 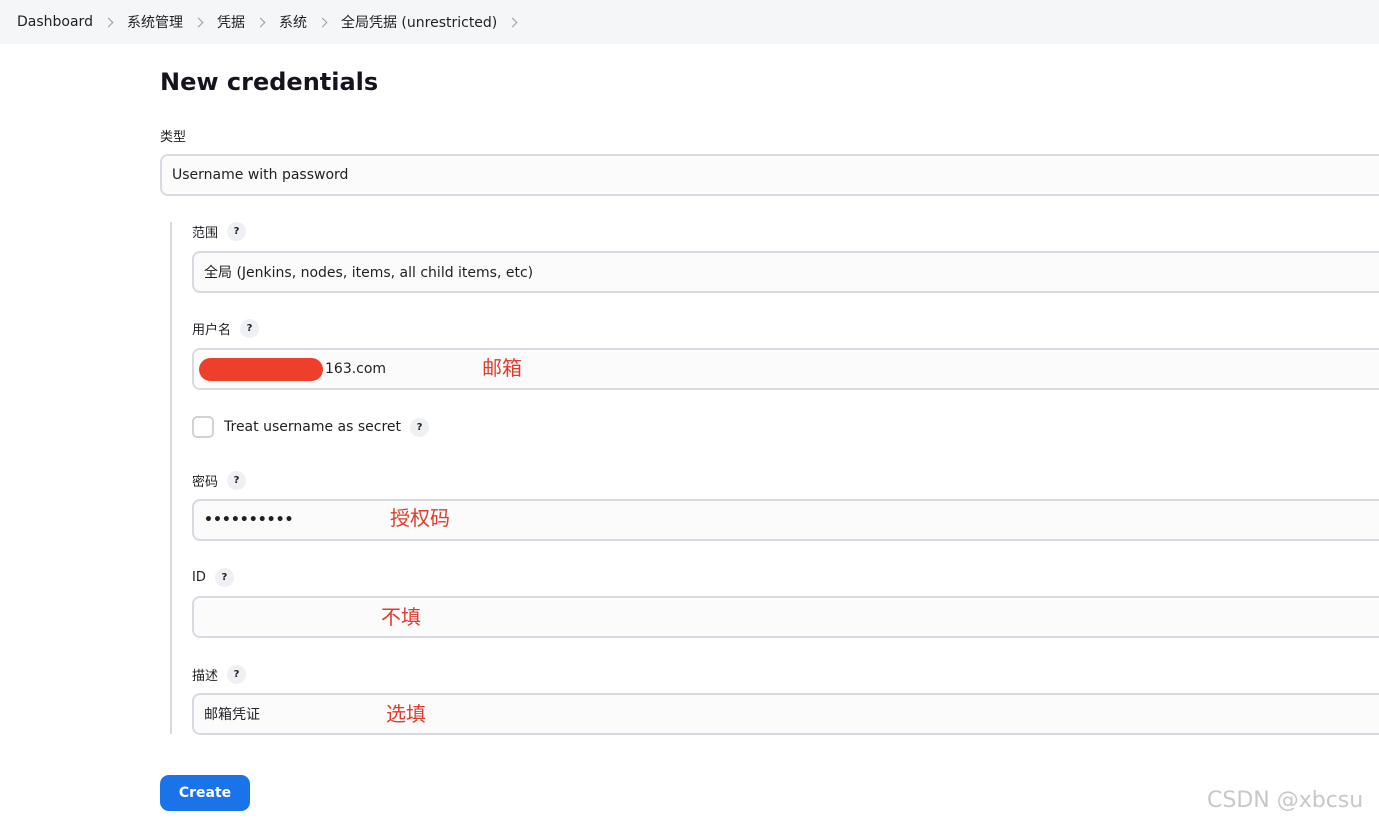 What do you see at coordinates (224, 577) in the screenshot?
I see `id-help-icon: ?` at bounding box center [224, 577].